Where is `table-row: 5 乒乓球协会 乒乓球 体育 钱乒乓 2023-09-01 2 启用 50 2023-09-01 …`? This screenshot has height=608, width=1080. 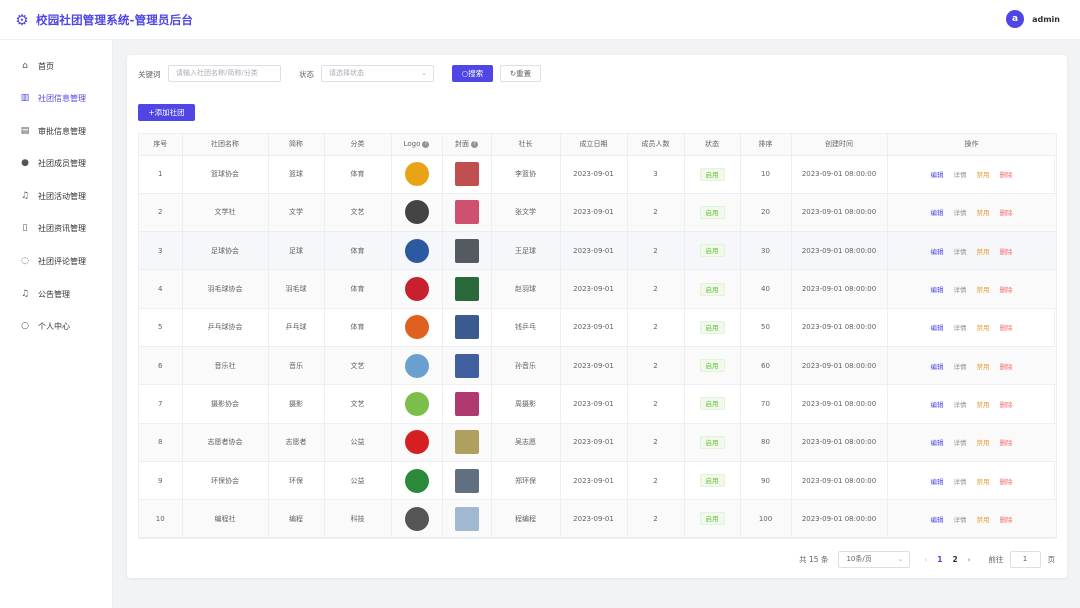 table-row: 5 乒乓球协会 乒乓球 体育 钱乒乓 2023-09-01 2 启用 50 2023-09-01 … is located at coordinates (598, 327).